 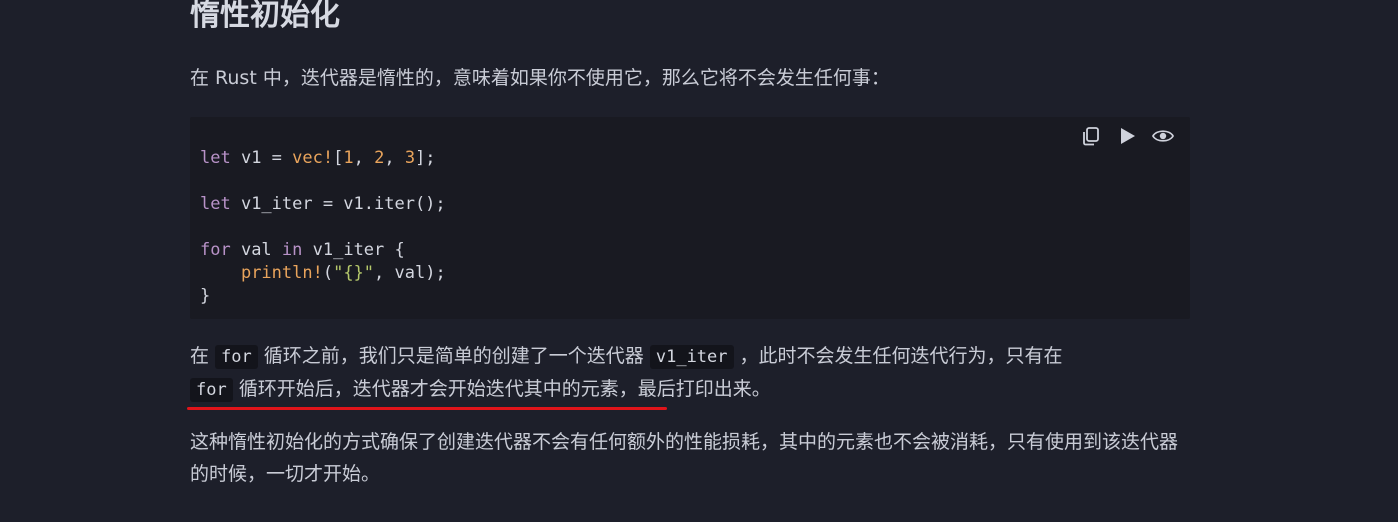 I want to click on code-token: , val);, so click(x=410, y=273).